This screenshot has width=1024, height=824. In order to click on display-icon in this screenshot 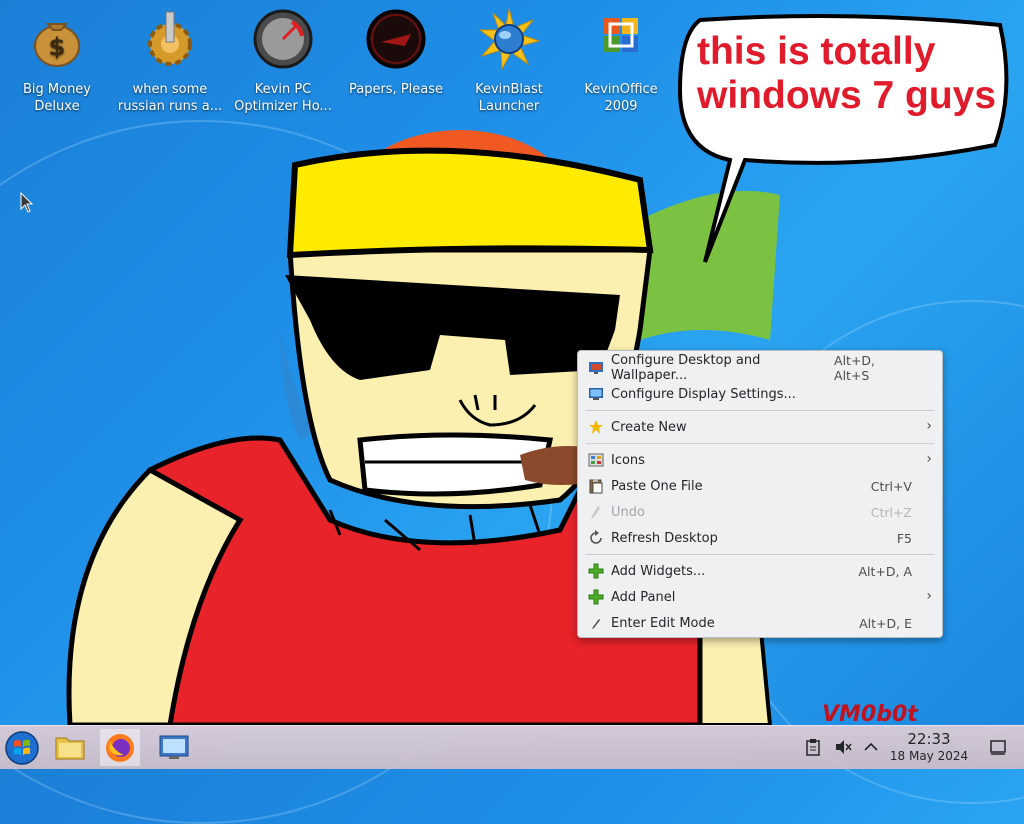, I will do `click(596, 394)`.